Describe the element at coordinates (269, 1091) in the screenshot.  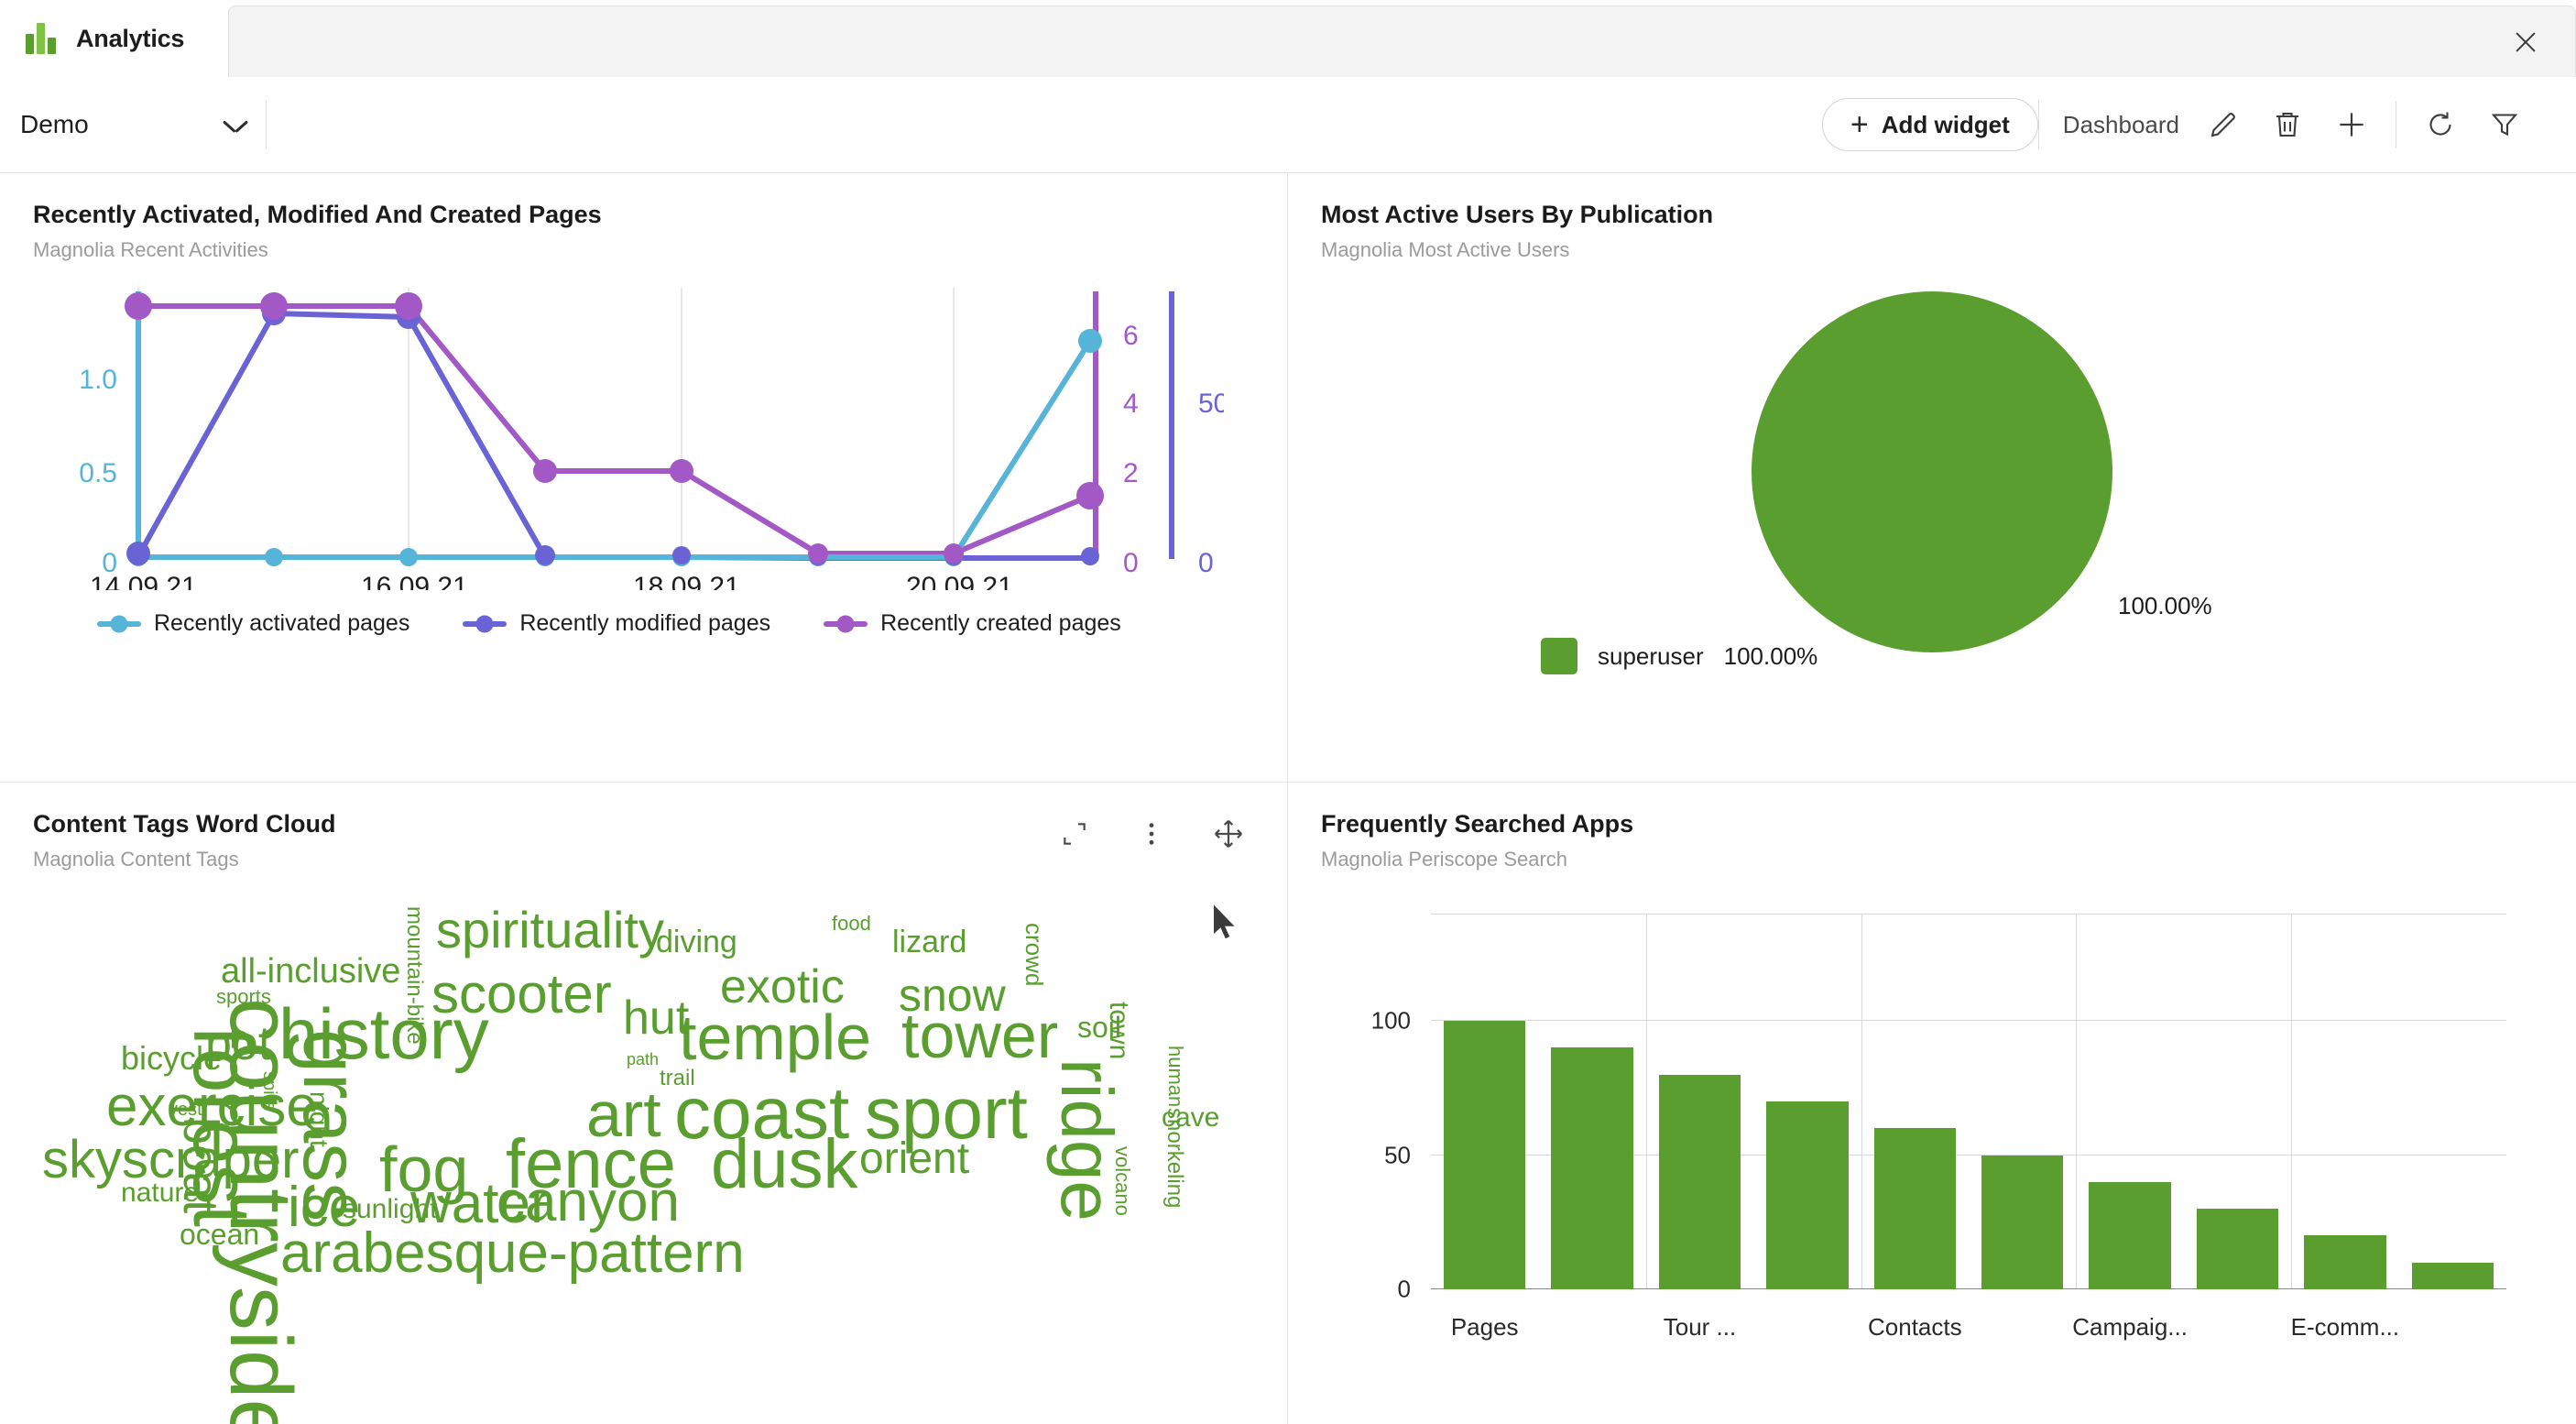
I see `word-cloud-item: spire` at that location.